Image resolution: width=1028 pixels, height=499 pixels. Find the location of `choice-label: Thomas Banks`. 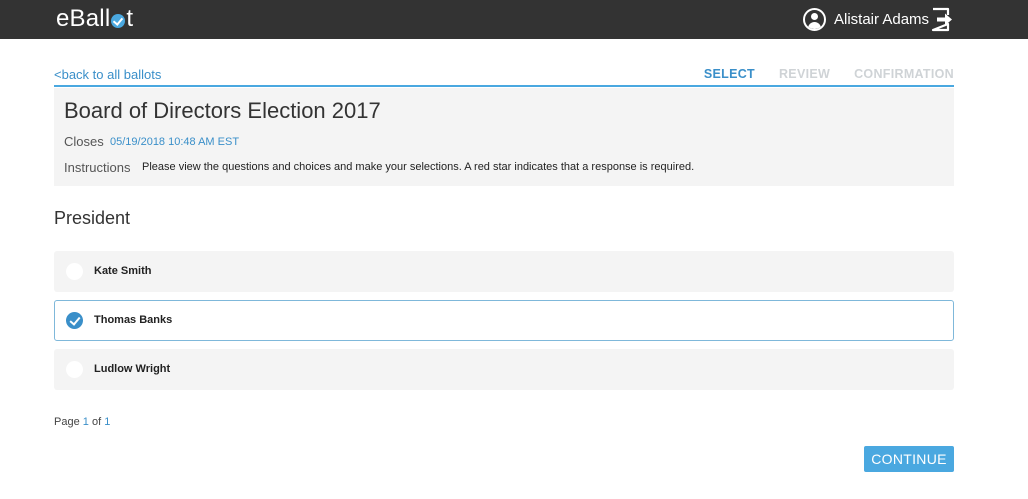

choice-label: Thomas Banks is located at coordinates (133, 320).